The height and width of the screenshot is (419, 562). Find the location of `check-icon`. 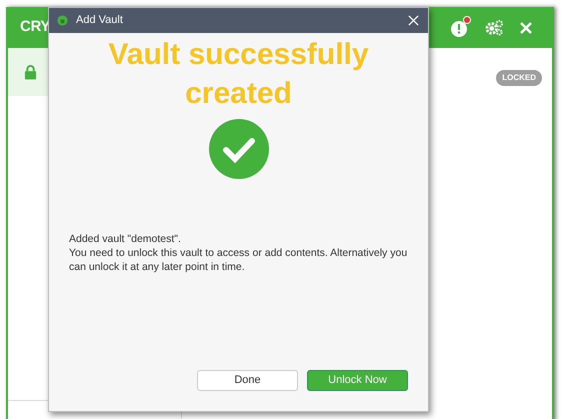

check-icon is located at coordinates (238, 149).